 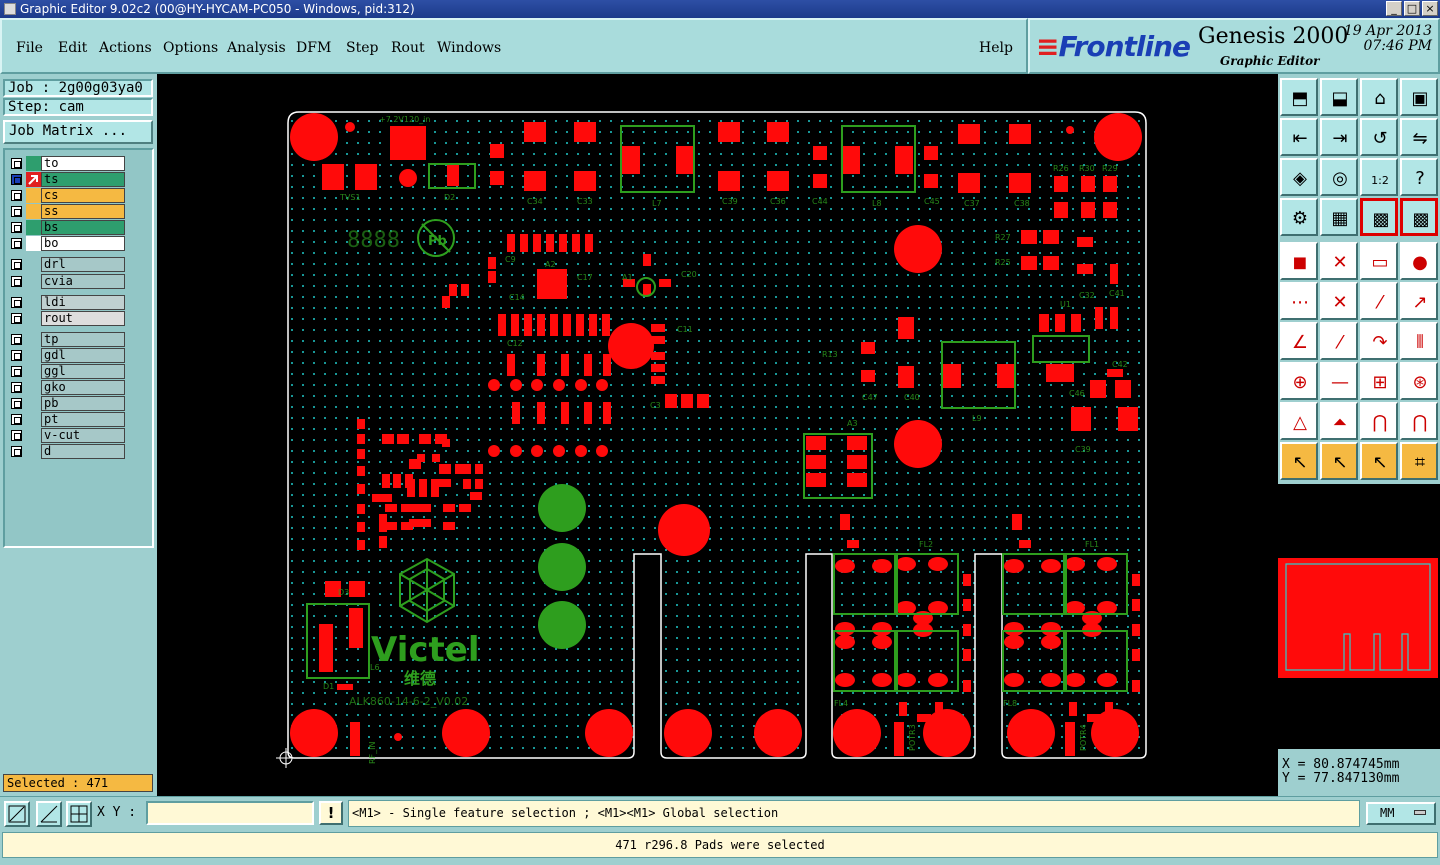 I want to click on layer-row-bo: bo, so click(x=69, y=243).